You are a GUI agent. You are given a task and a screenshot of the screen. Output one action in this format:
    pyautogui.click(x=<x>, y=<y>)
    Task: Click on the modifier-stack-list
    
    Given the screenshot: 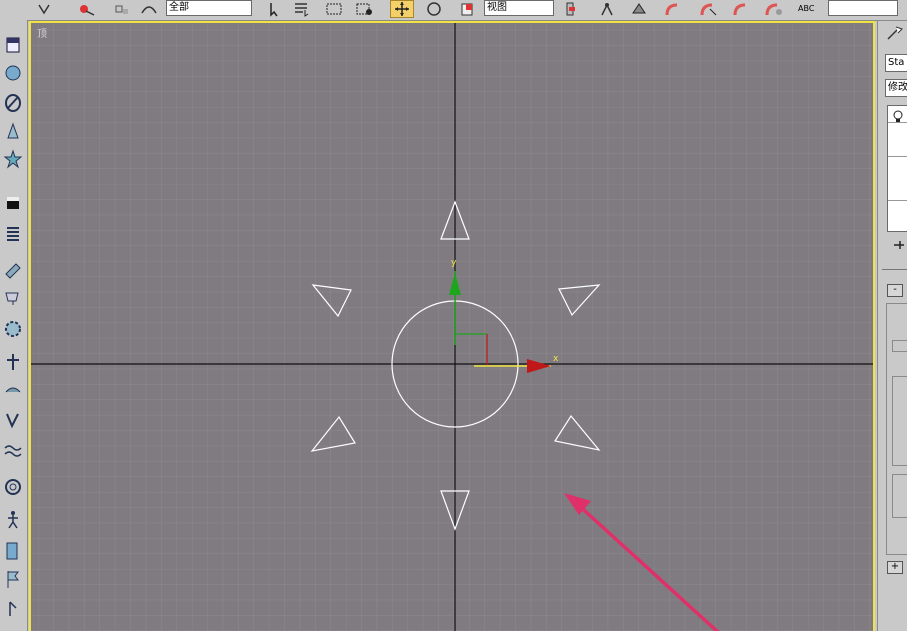 What is the action you would take?
    pyautogui.click(x=897, y=168)
    